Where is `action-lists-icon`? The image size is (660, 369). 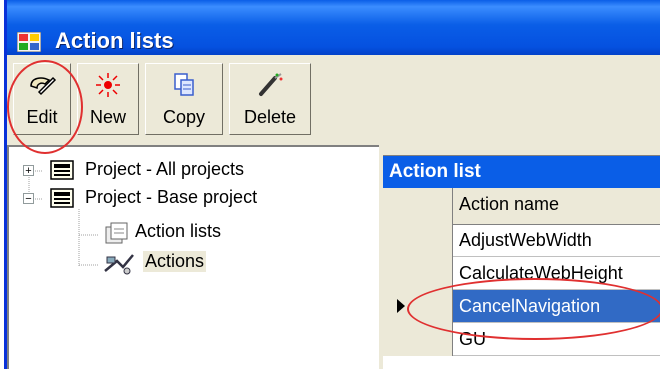
action-lists-icon is located at coordinates (116, 233).